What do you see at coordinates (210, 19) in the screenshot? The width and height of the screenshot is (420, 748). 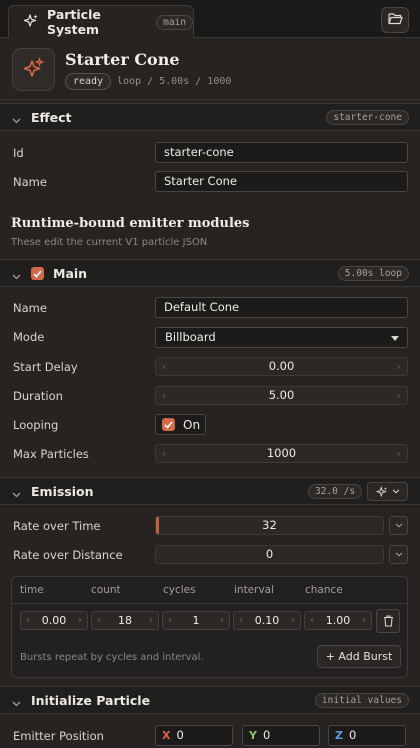 I see `tab-bar: Particle System main` at bounding box center [210, 19].